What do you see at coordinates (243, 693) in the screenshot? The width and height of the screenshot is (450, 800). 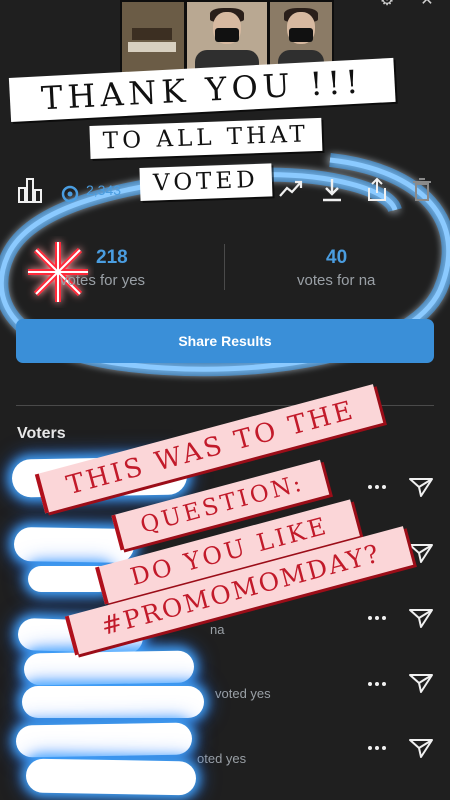 I see `voter-status: voted yes` at bounding box center [243, 693].